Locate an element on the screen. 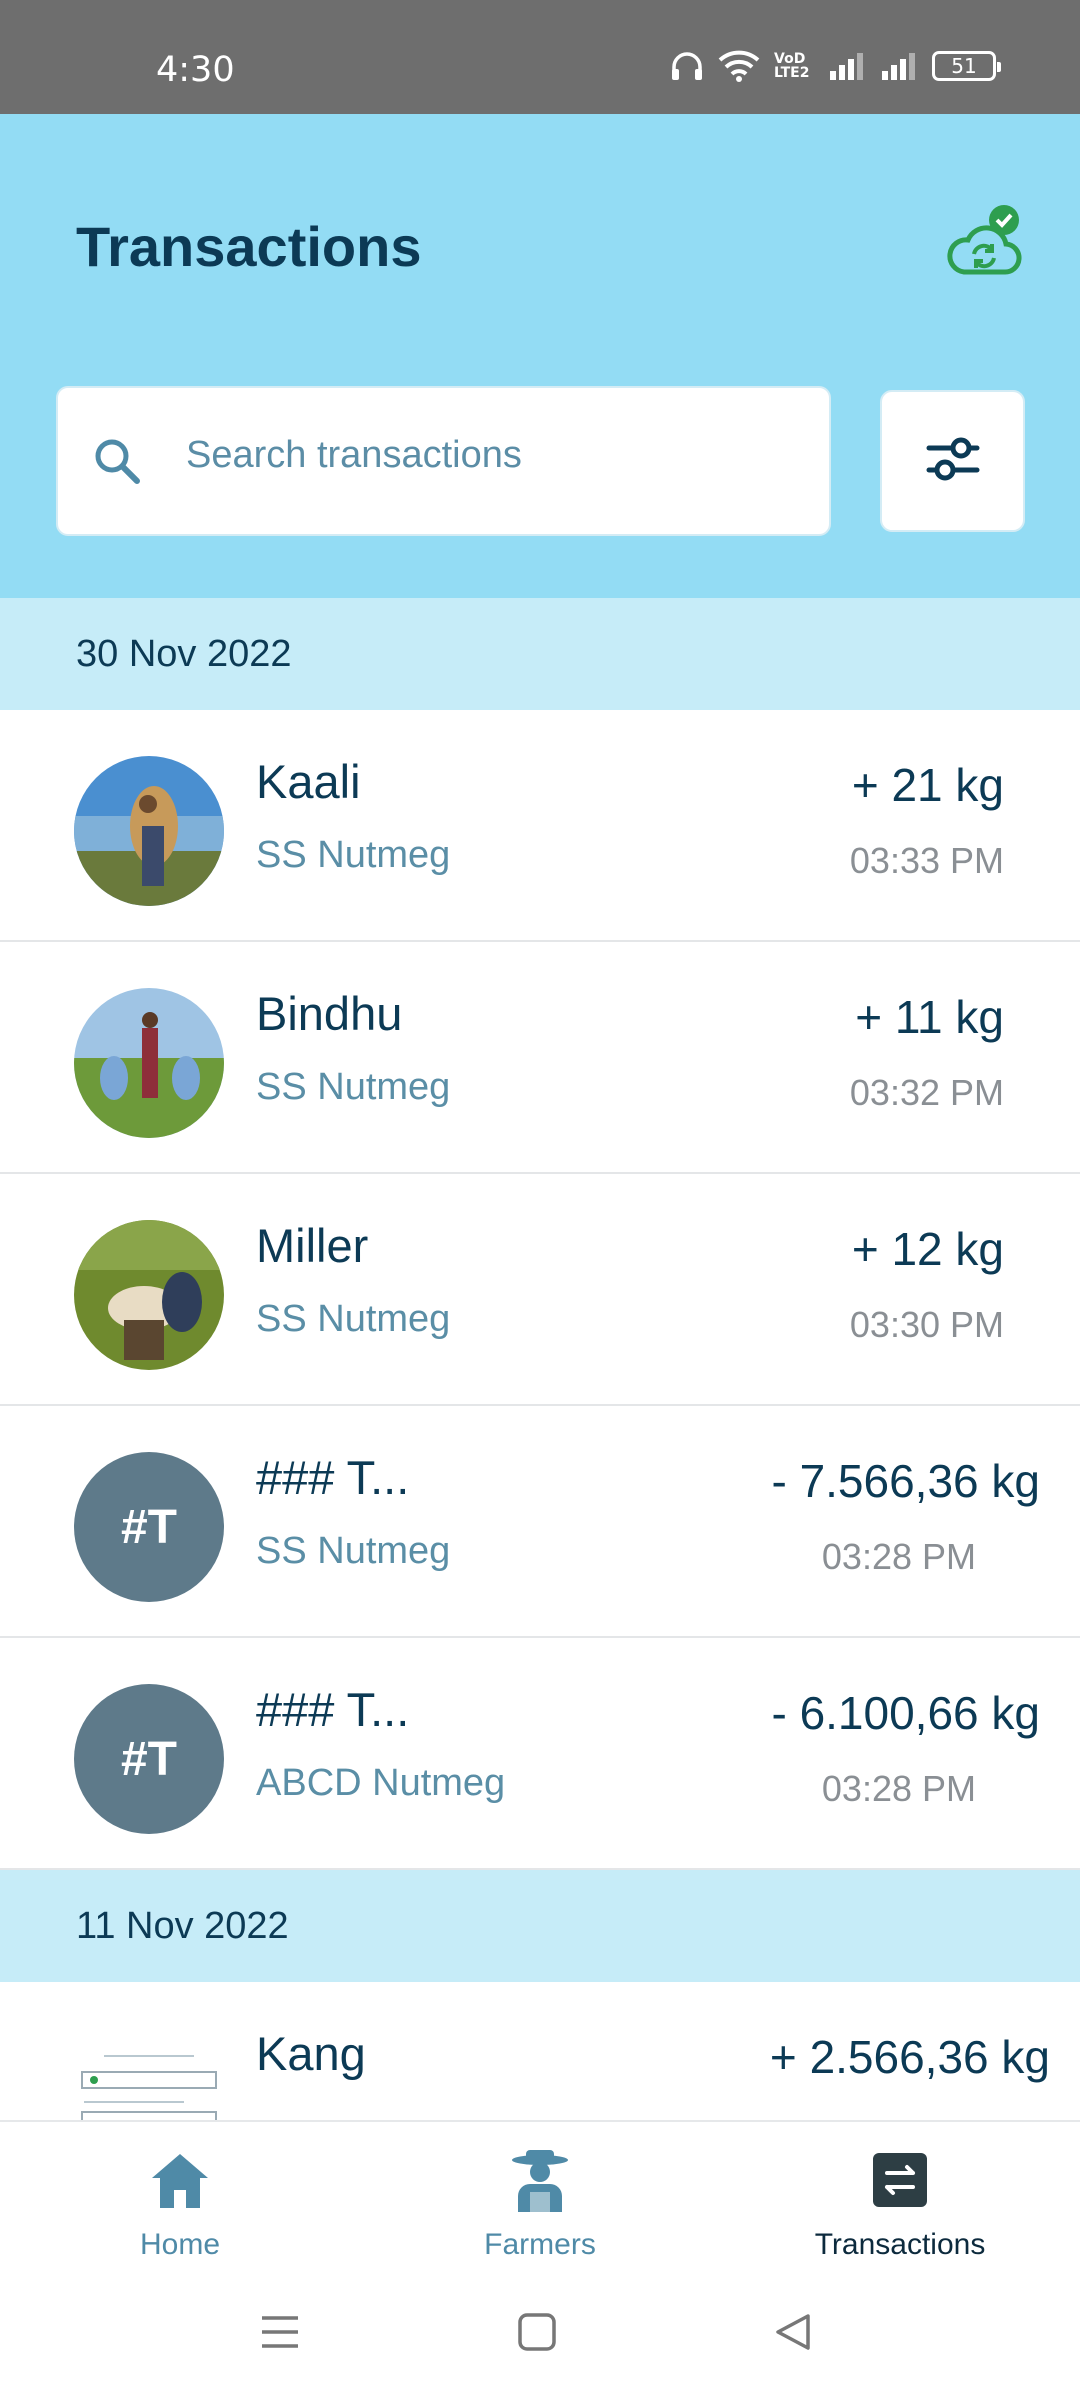 This screenshot has width=1080, height=2400. amount: - 7.566,36 kg is located at coordinates (905, 1481).